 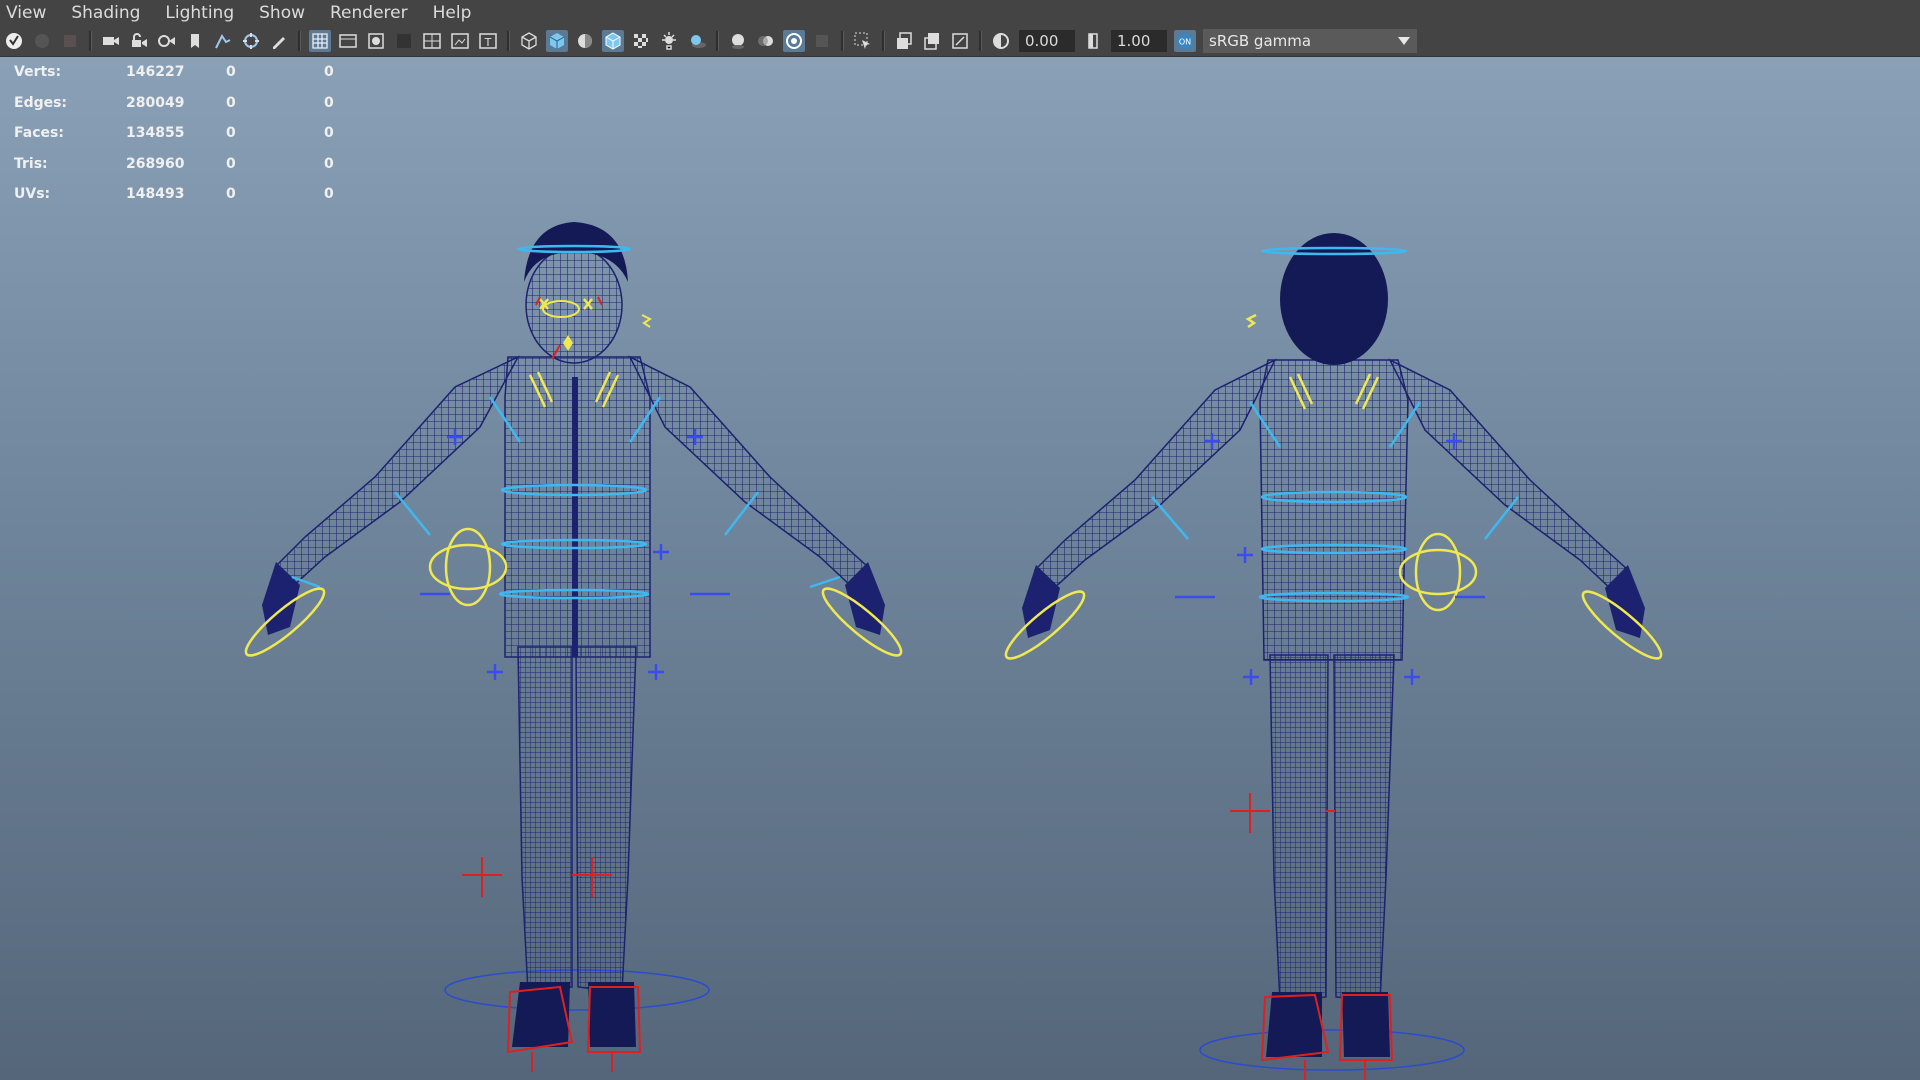 What do you see at coordinates (111, 41) in the screenshot?
I see `camera-icon` at bounding box center [111, 41].